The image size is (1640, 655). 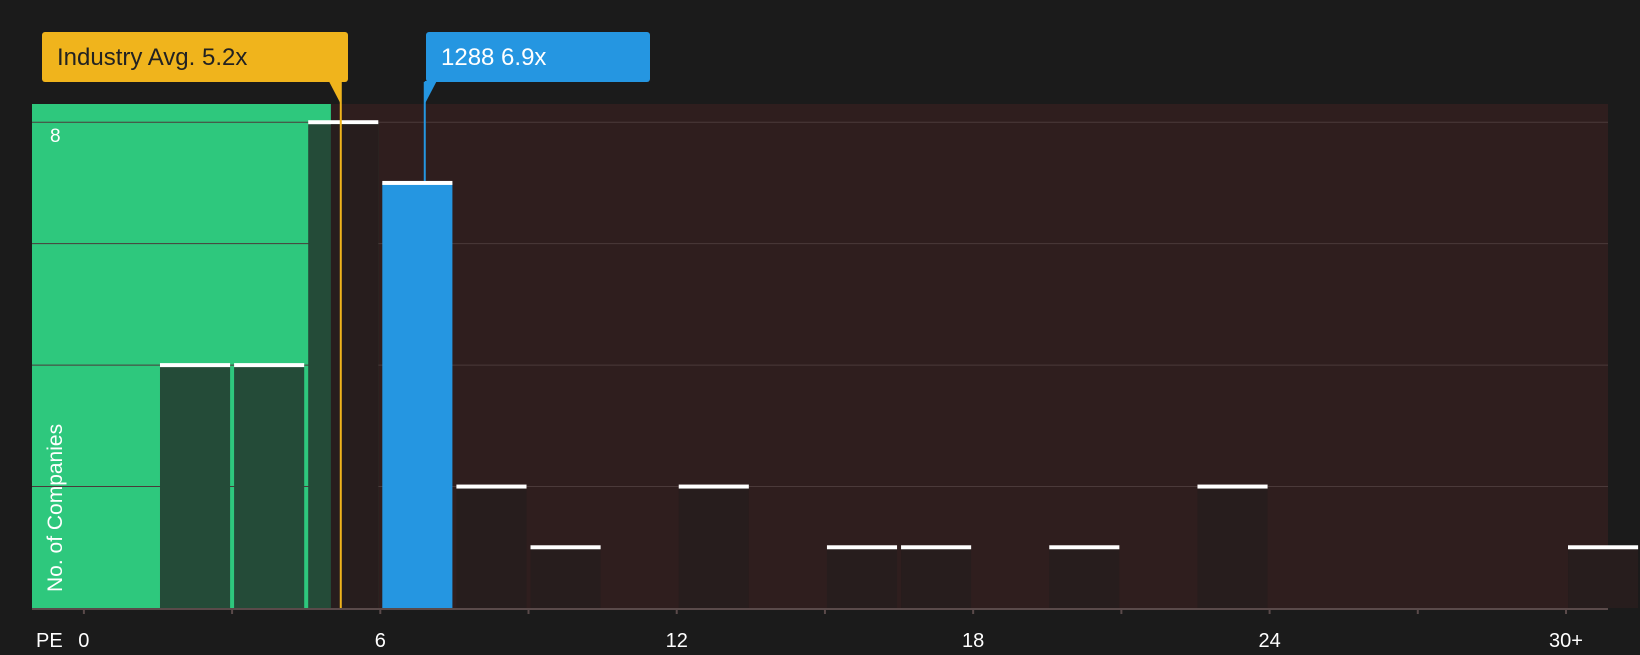 What do you see at coordinates (152, 57) in the screenshot?
I see `annotation-label: Industry Avg. 5.2x` at bounding box center [152, 57].